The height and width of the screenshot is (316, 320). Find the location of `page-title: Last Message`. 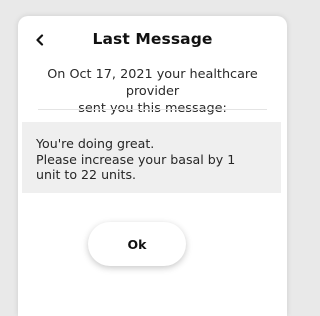

page-title: Last Message is located at coordinates (152, 39).